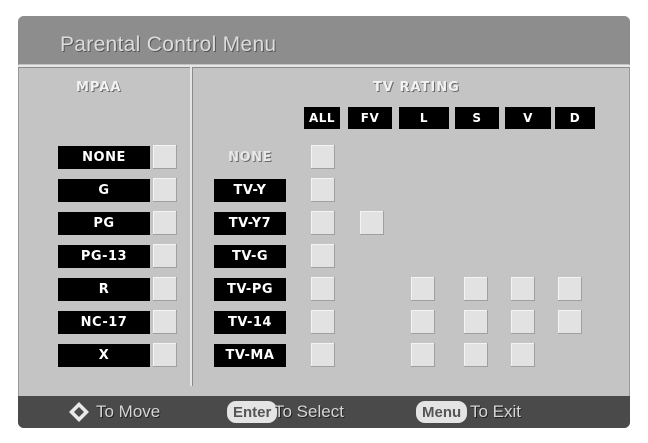 This screenshot has height=443, width=648. I want to click on tv-rating-none: NONE, so click(250, 157).